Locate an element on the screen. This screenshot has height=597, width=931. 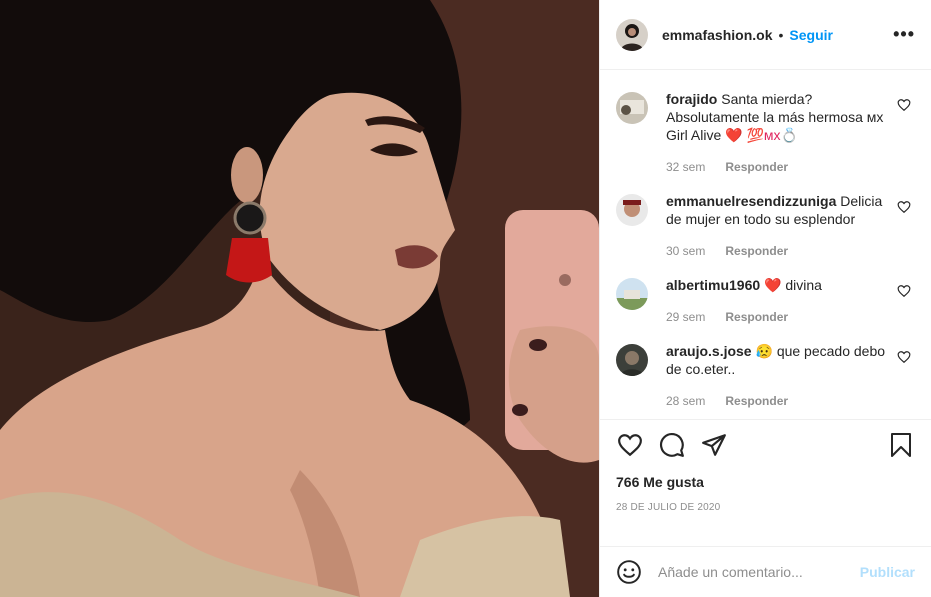
follow-button: Seguir is located at coordinates (811, 35).